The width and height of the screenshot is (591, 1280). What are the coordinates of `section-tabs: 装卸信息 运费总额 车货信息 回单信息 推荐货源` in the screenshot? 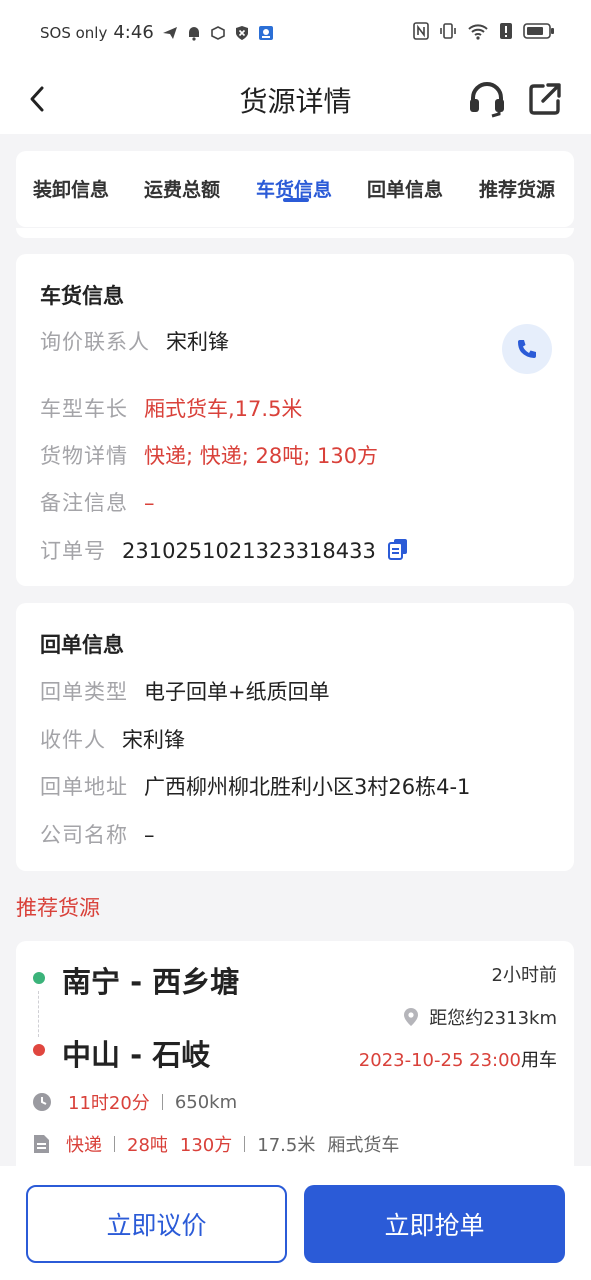 It's located at (295, 189).